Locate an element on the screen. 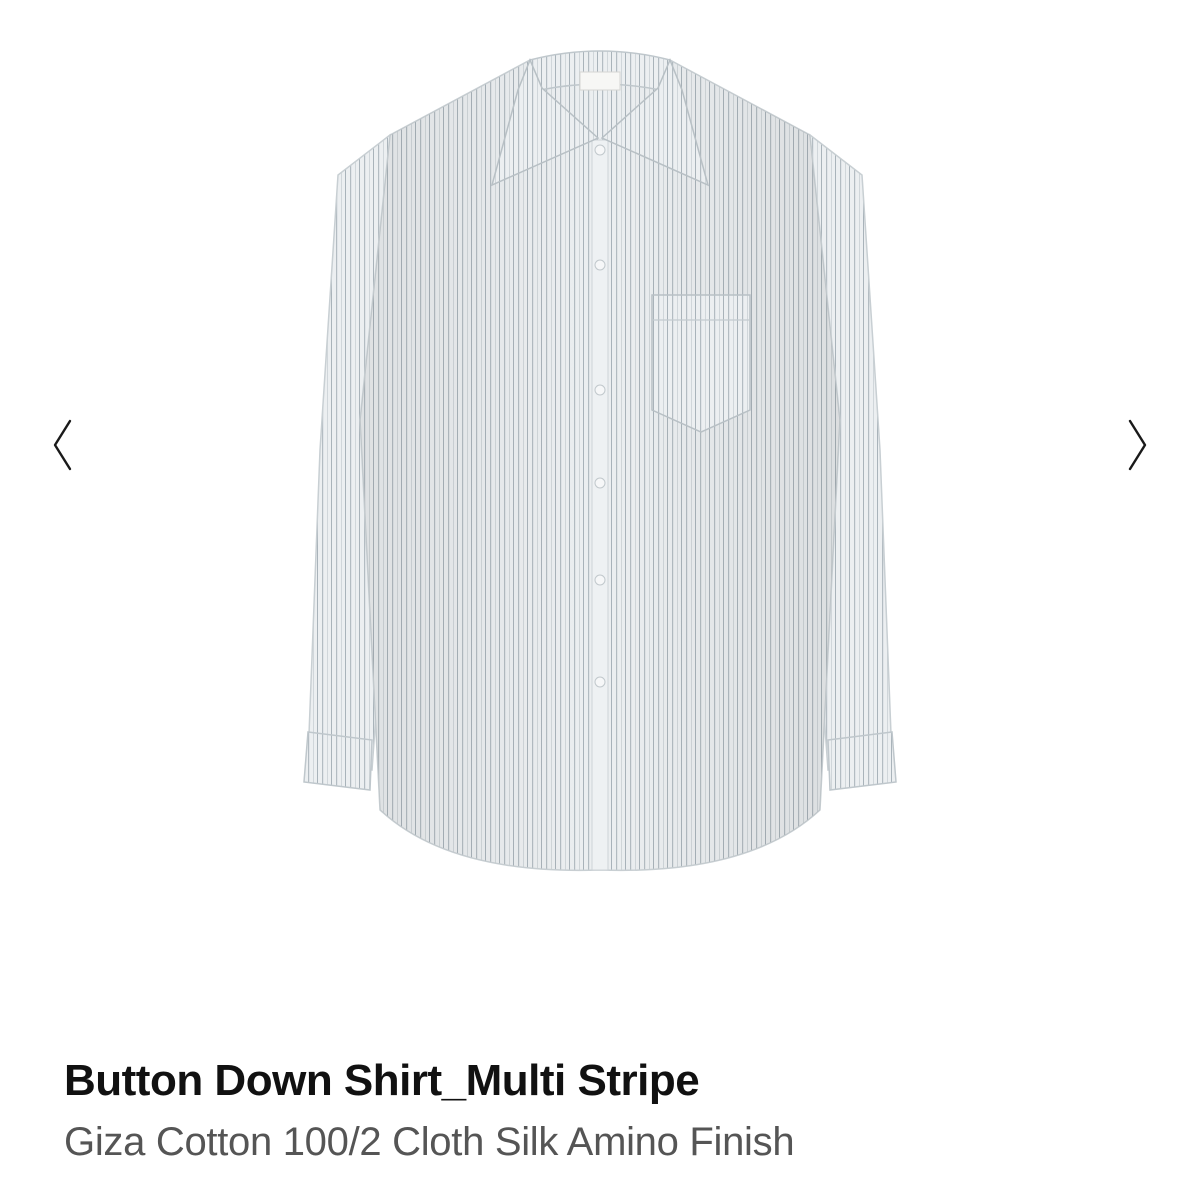 Image resolution: width=1200 pixels, height=1190 pixels. chevron-left-icon is located at coordinates (62, 445).